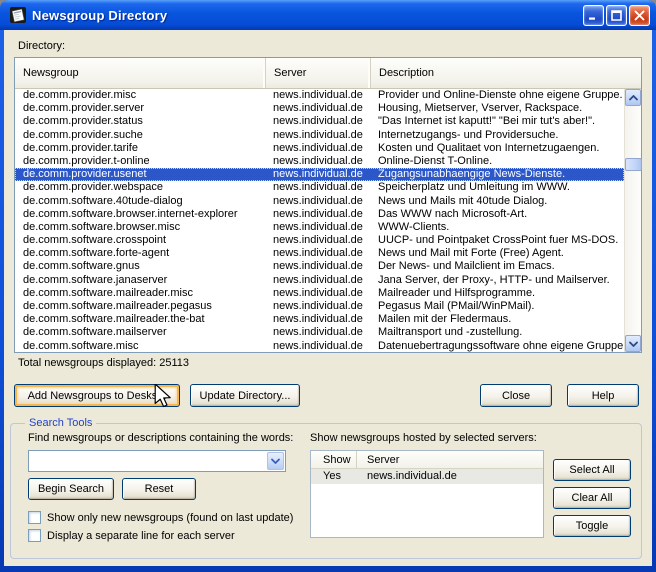 Image resolution: width=656 pixels, height=572 pixels. Describe the element at coordinates (102, 226) in the screenshot. I see `cell-newsgroup: de.comm.software.browser.misc` at that location.